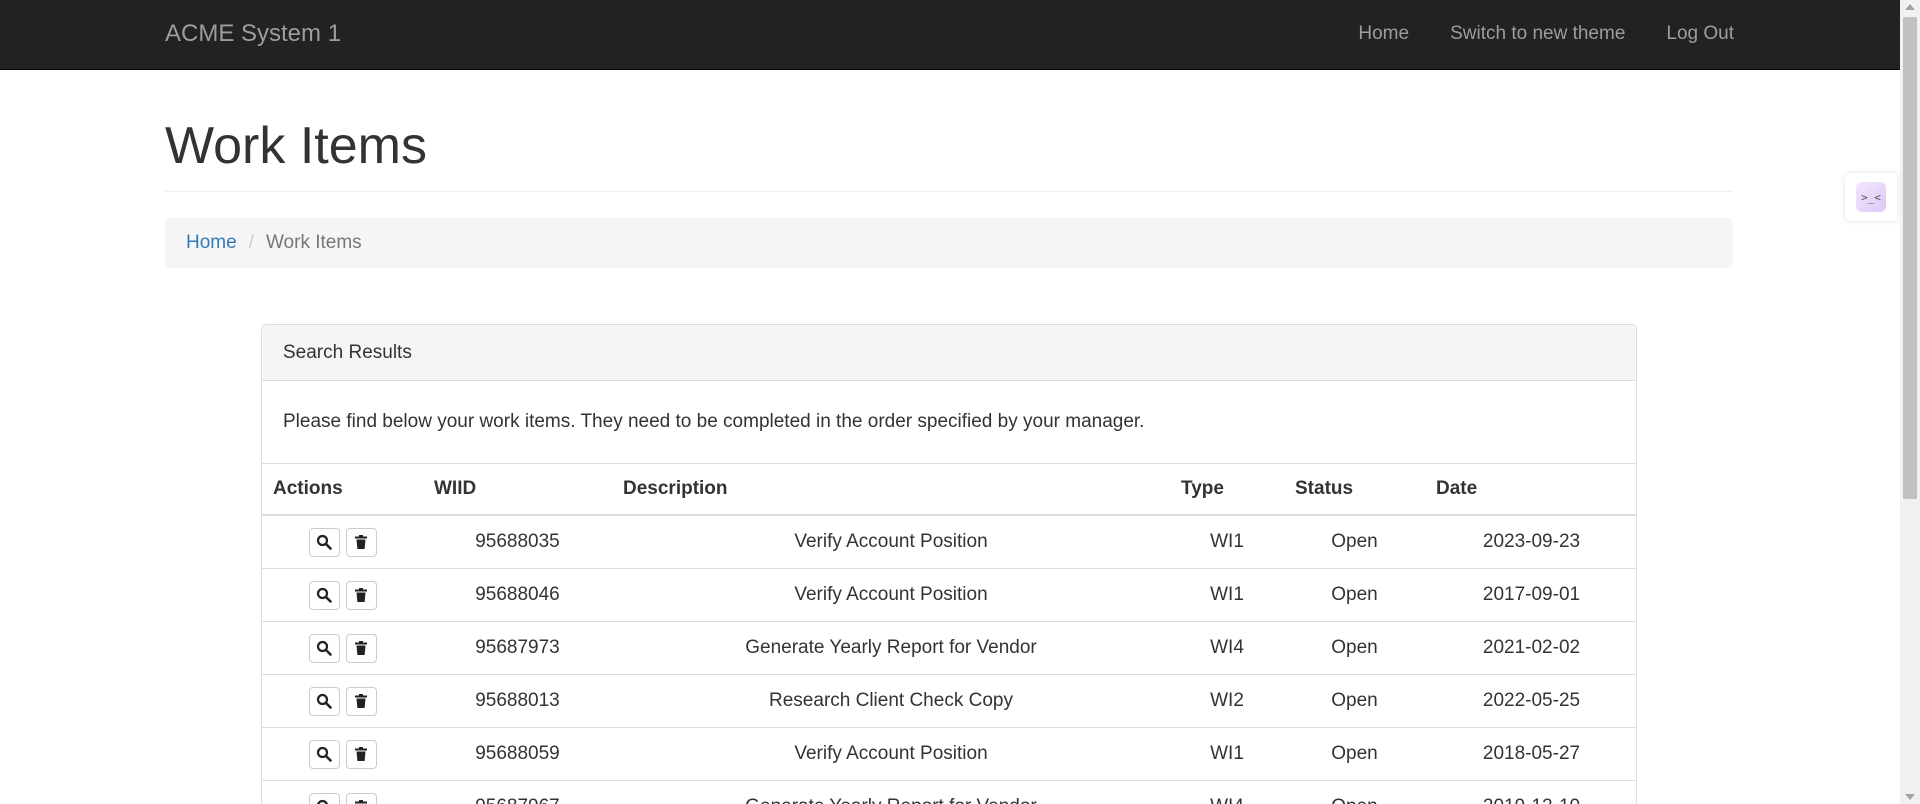 This screenshot has height=804, width=1920. I want to click on date-cell: 2022-05-25, so click(1530, 701).